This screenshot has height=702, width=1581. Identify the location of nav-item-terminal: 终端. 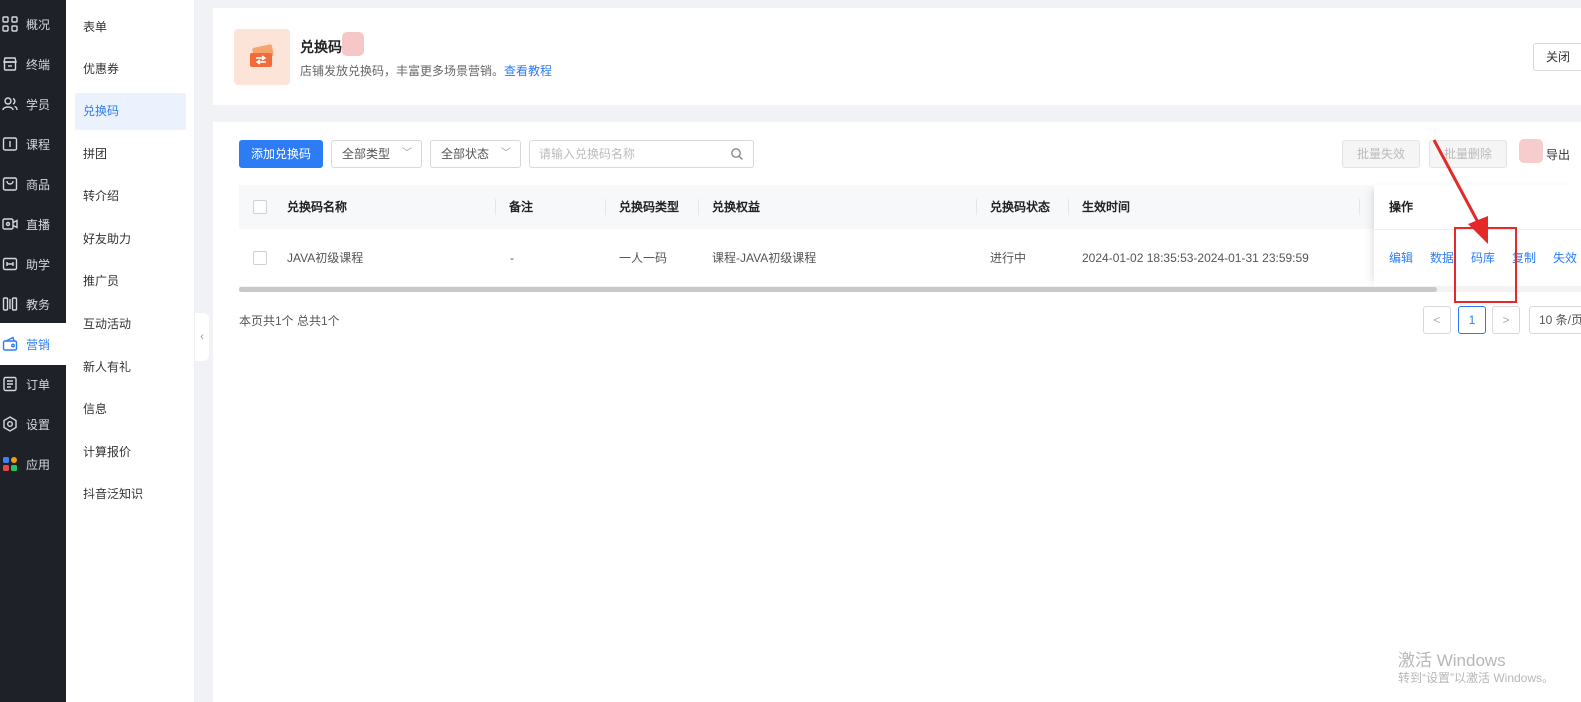
(33, 64).